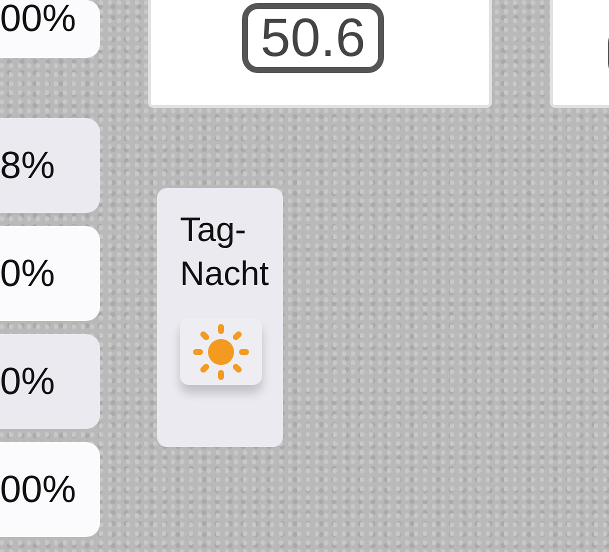 The width and height of the screenshot is (609, 552). What do you see at coordinates (221, 352) in the screenshot?
I see `day-night-button` at bounding box center [221, 352].